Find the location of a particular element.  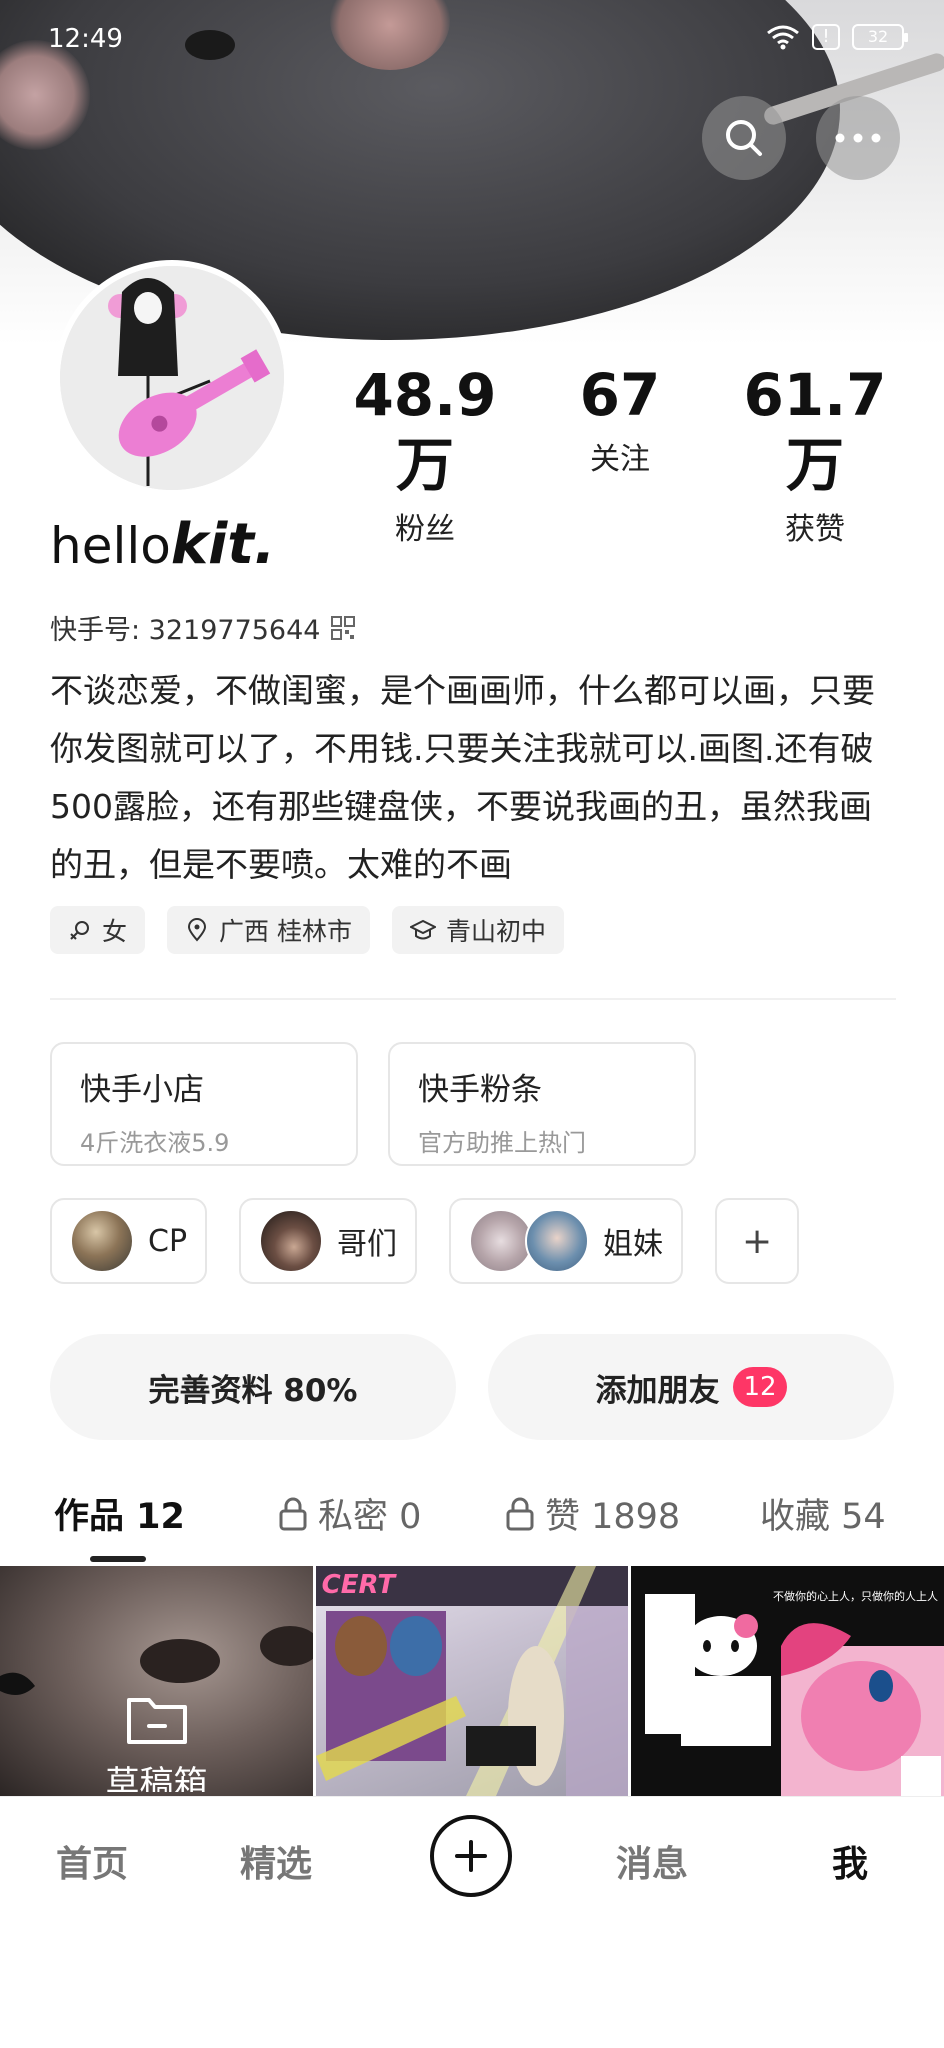

complete-profile-button: 完善资料 80% is located at coordinates (253, 1387).